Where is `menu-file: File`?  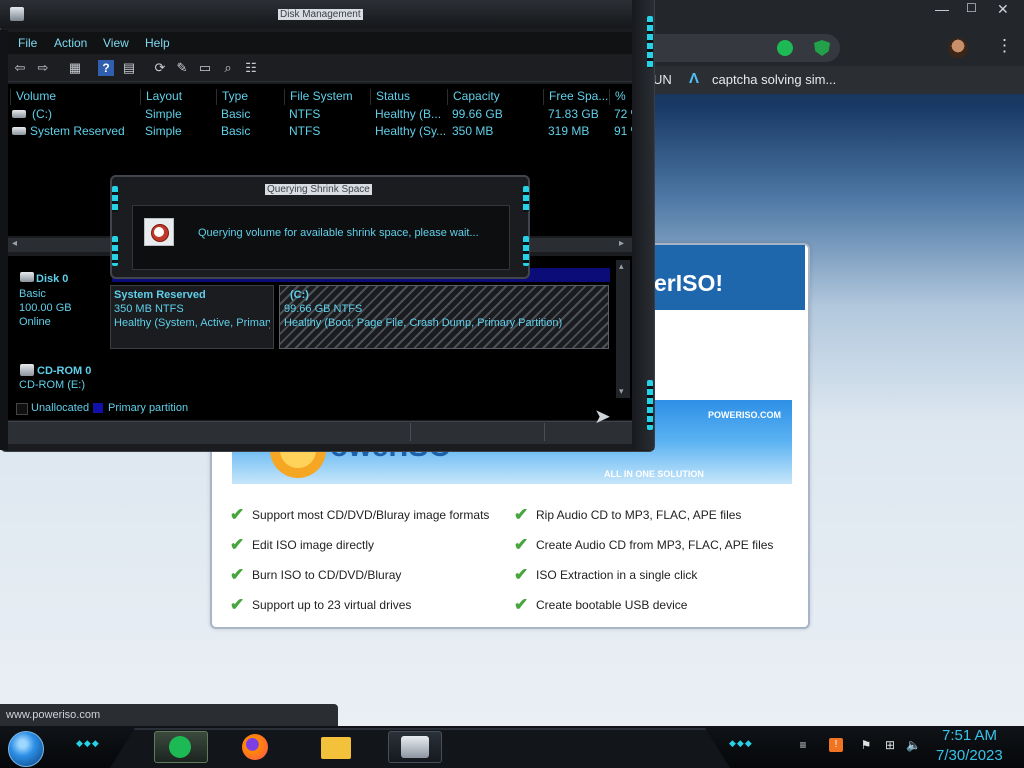
menu-file: File is located at coordinates (27, 43).